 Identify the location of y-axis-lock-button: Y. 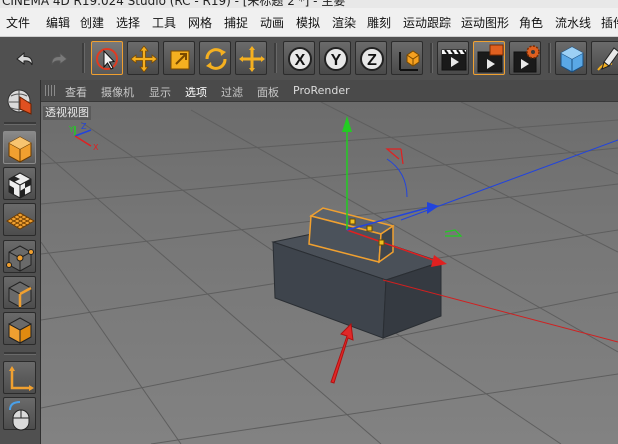
(335, 58).